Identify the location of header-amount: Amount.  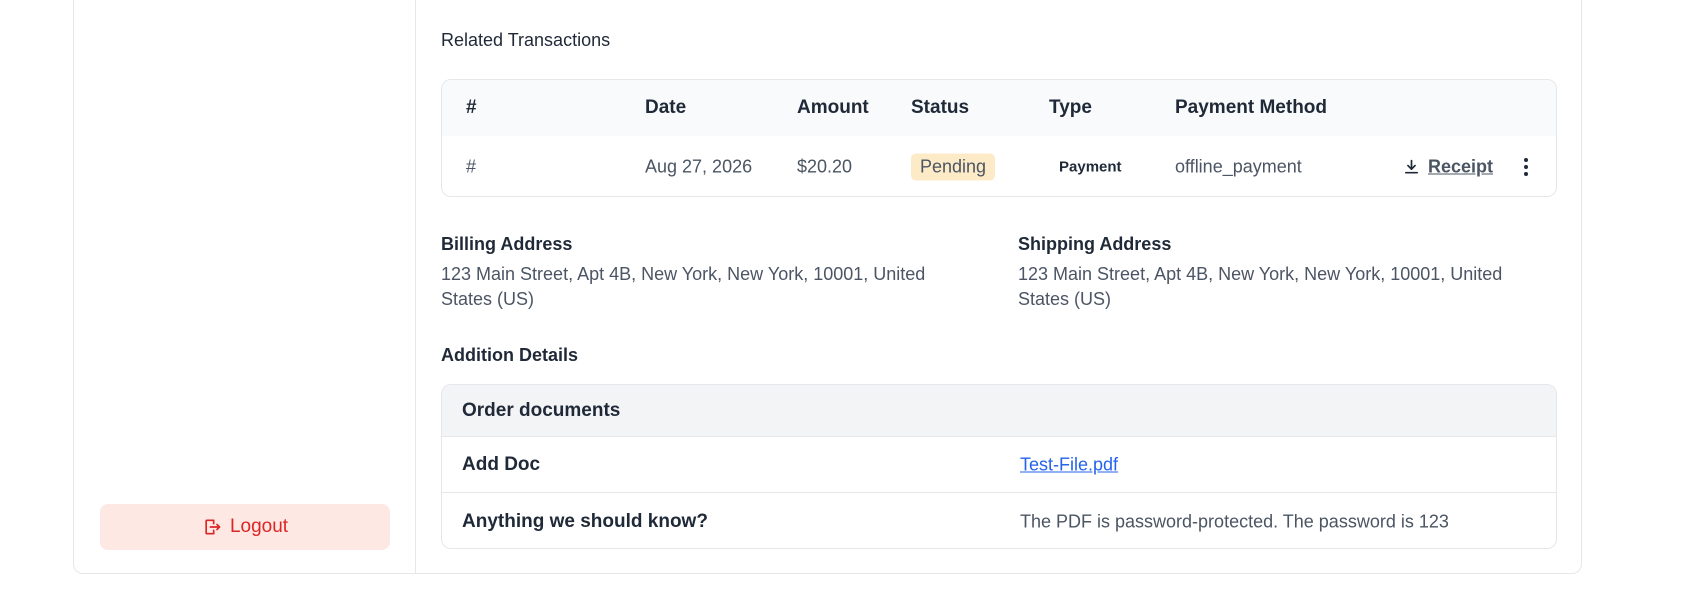
(833, 107).